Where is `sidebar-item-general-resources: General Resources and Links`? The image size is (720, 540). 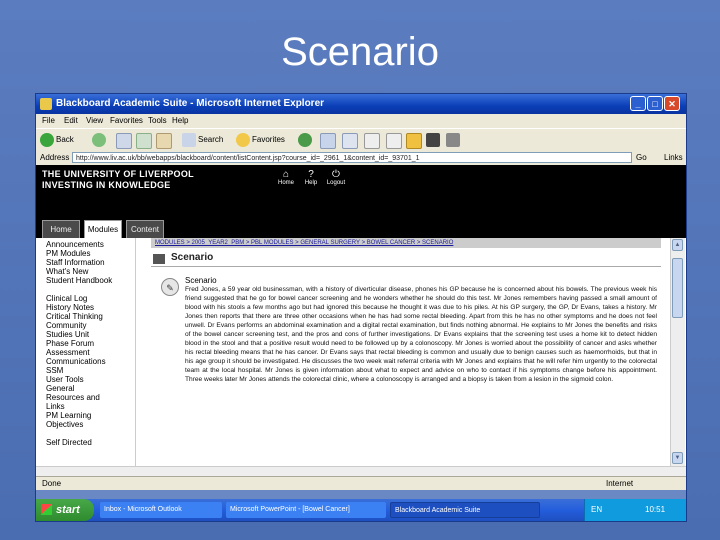 sidebar-item-general-resources: General Resources and Links is located at coordinates (76, 397).